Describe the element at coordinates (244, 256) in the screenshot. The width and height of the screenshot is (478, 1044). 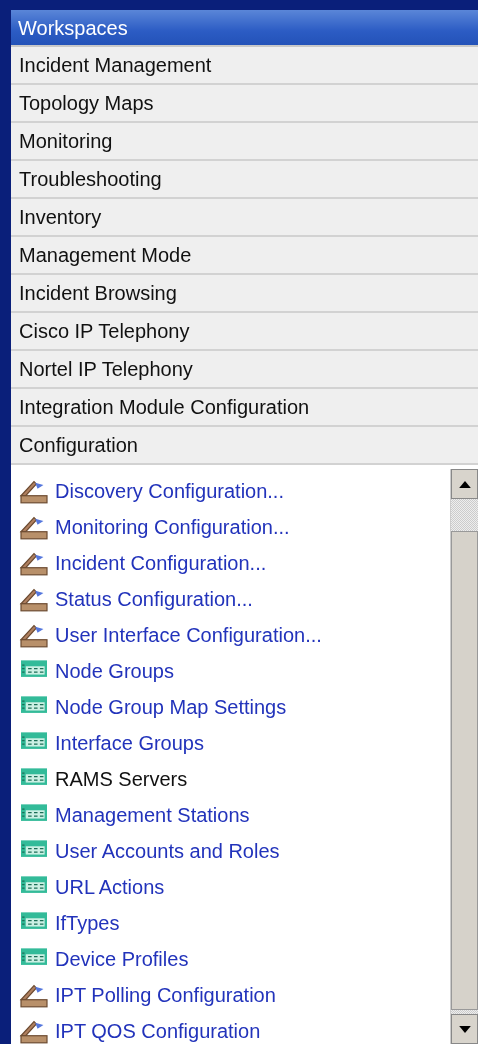
I see `workspace-tab: Management Mode` at that location.